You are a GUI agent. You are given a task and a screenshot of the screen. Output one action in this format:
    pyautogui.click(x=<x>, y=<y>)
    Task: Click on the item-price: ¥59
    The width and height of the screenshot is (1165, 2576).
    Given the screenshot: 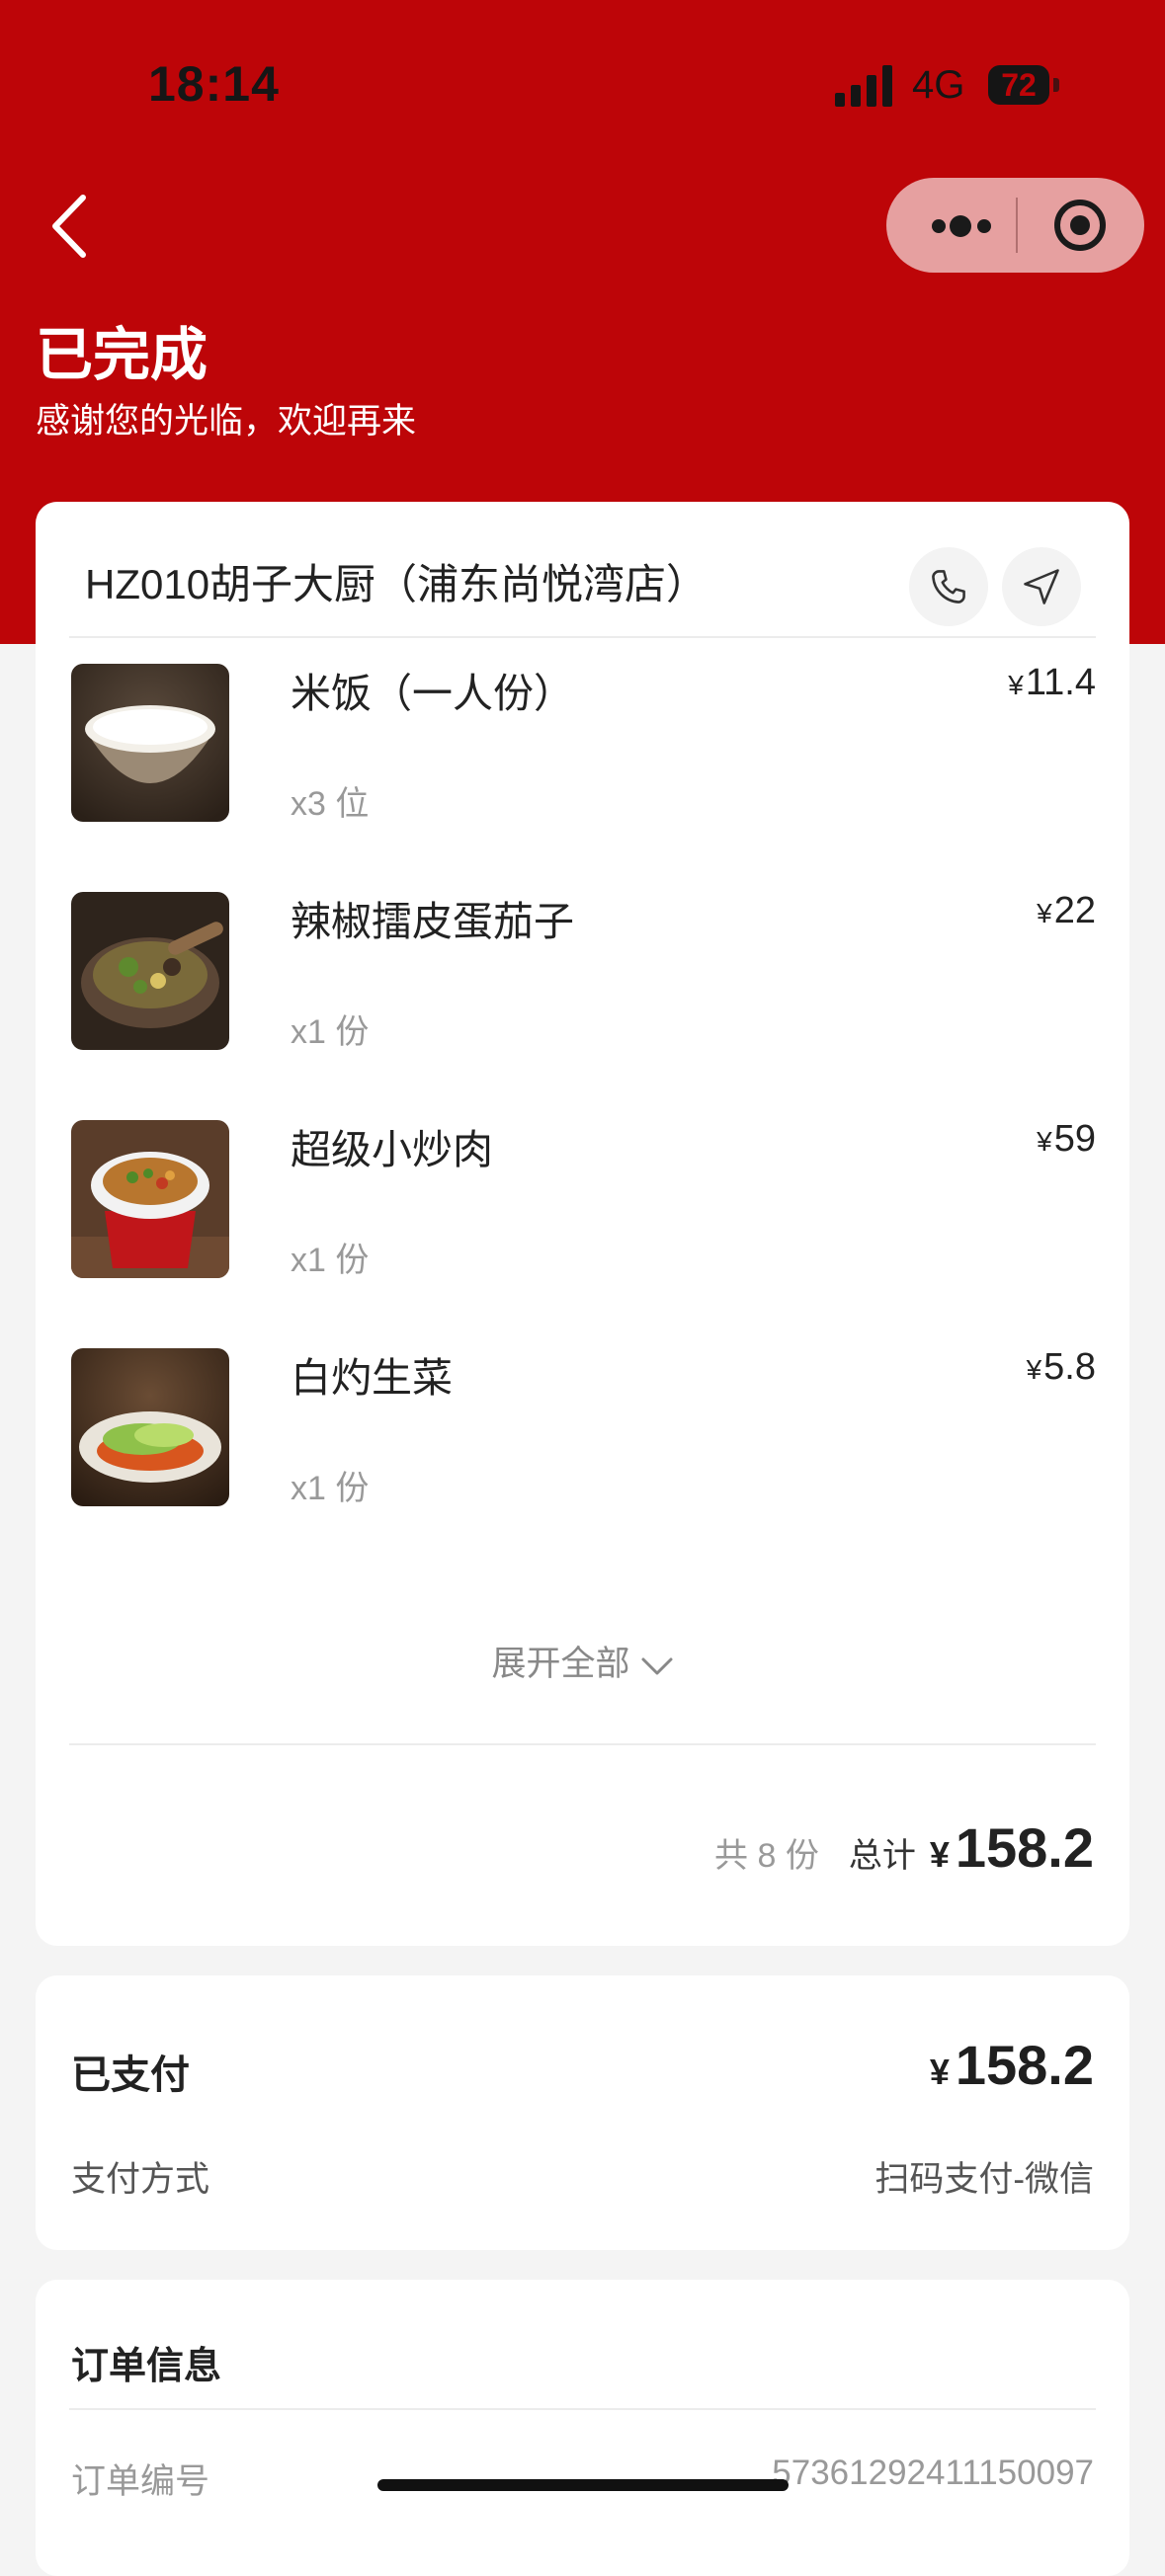 What is the action you would take?
    pyautogui.click(x=1066, y=1139)
    